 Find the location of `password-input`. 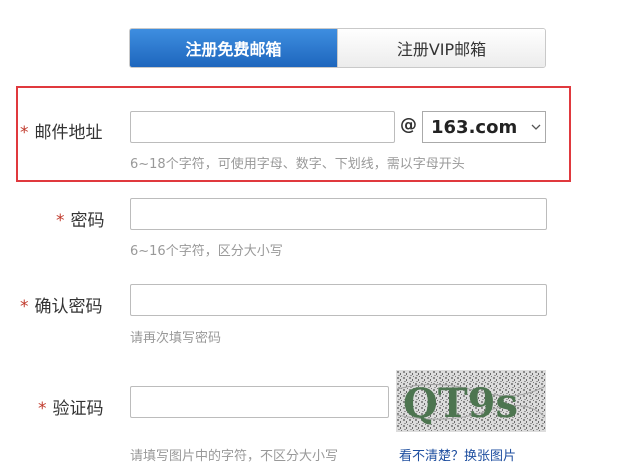

password-input is located at coordinates (338, 214).